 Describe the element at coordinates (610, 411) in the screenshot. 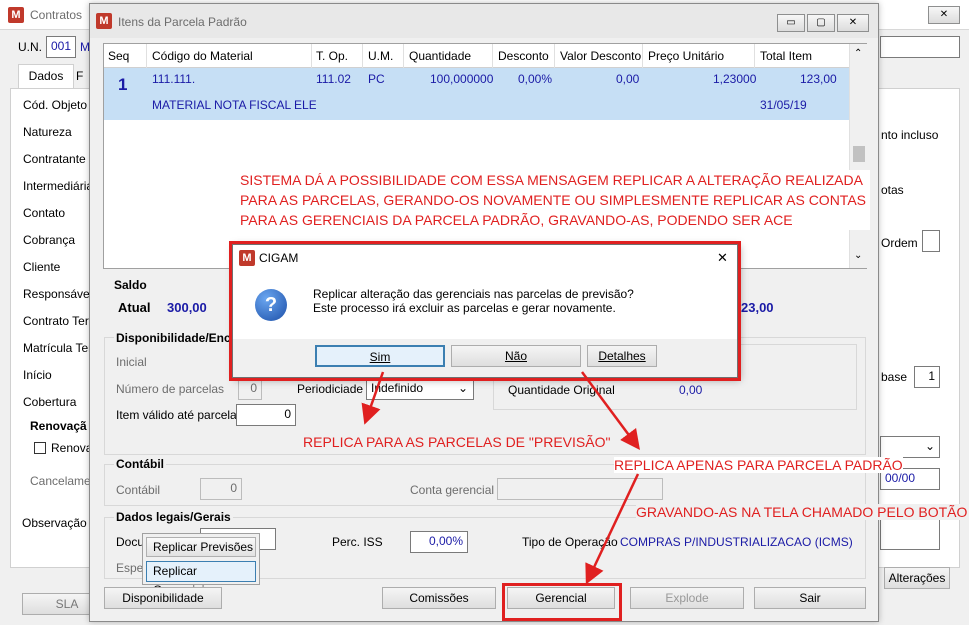

I see `arrow-nao-to-padrao` at that location.